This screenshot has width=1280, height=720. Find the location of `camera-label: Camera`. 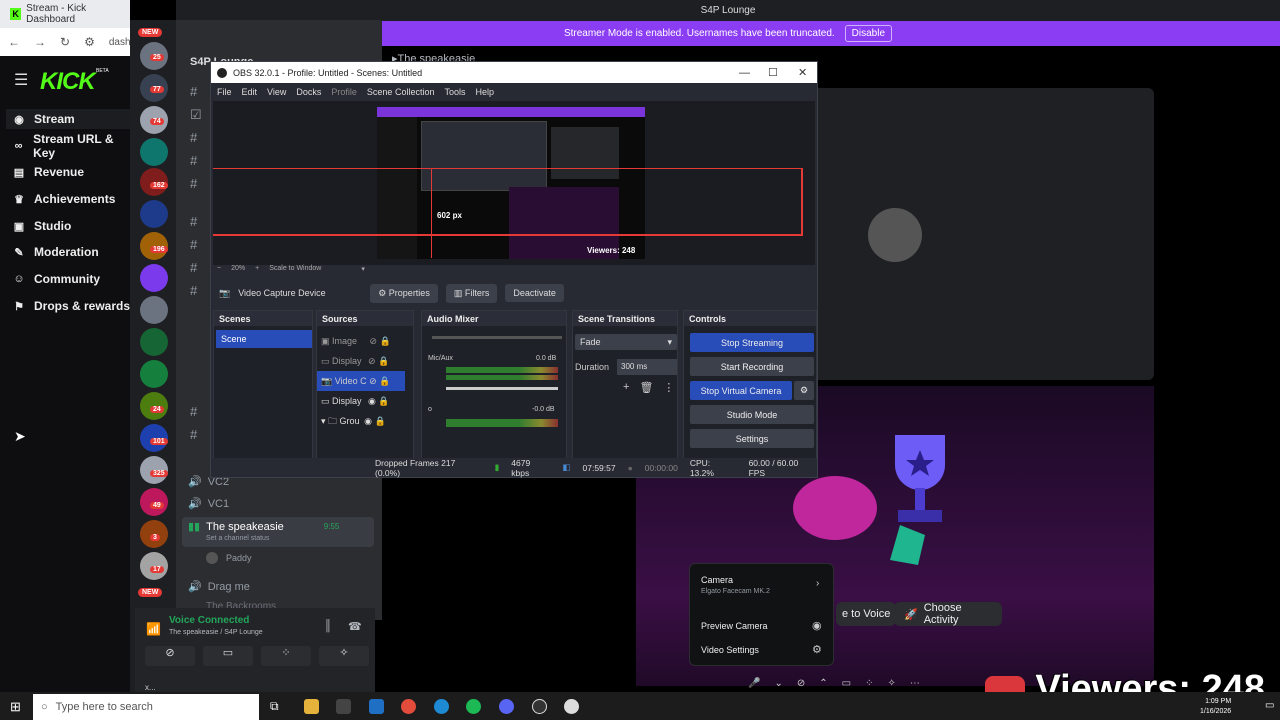

camera-label: Camera is located at coordinates (717, 580).